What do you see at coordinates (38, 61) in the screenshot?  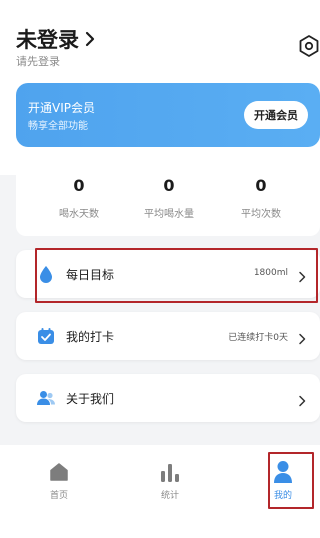 I see `login-subtitle: 请先登录` at bounding box center [38, 61].